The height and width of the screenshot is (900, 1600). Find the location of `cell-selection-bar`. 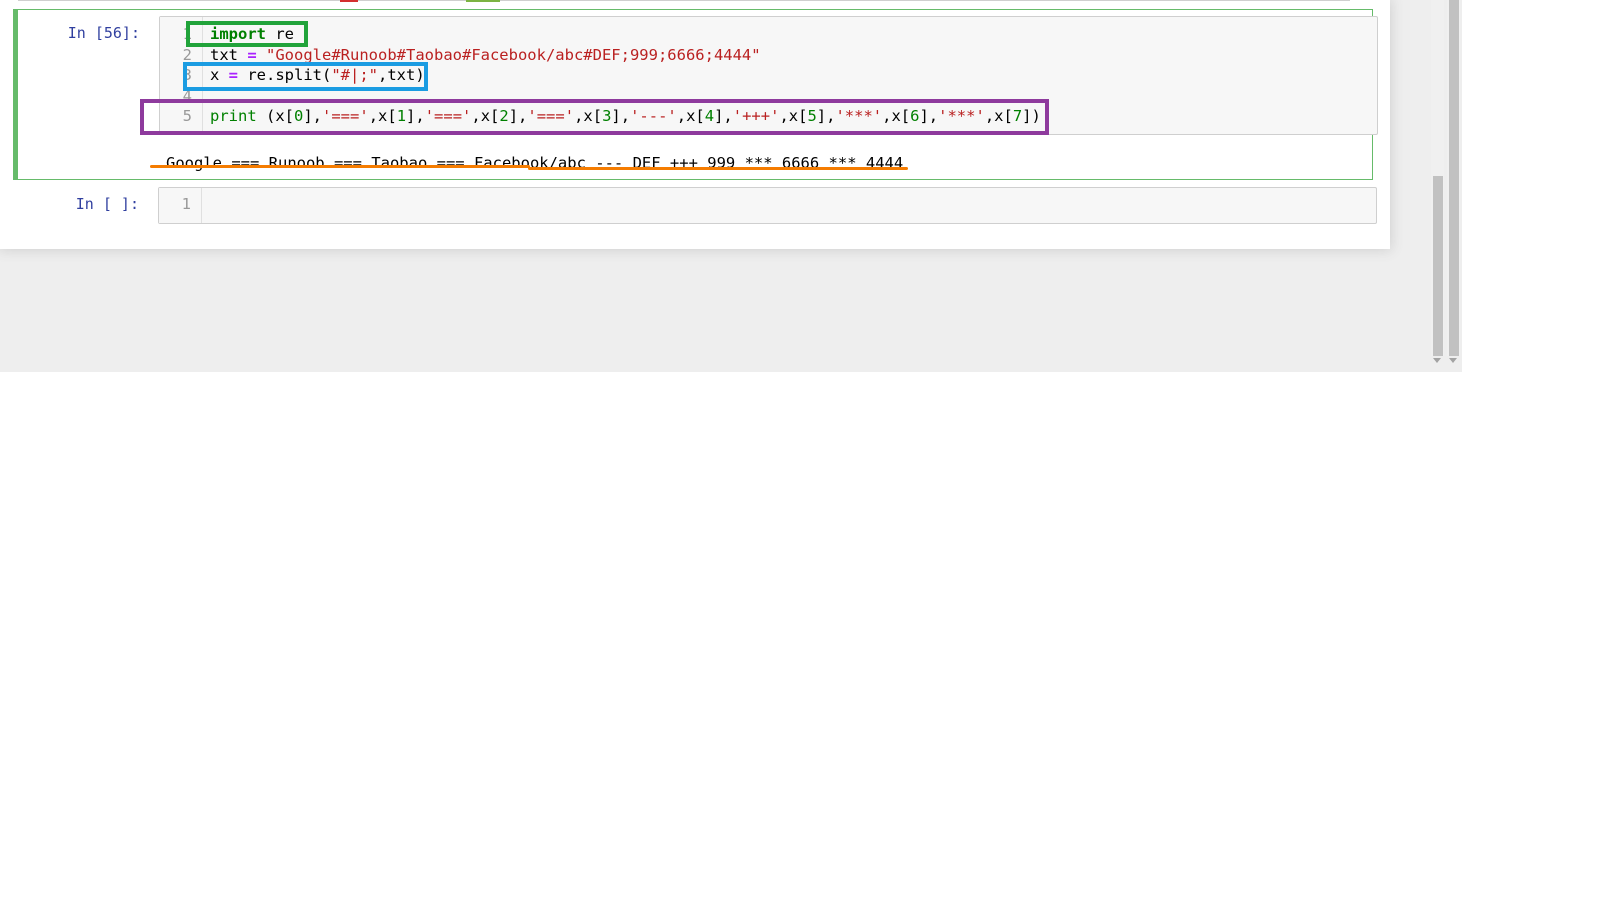

cell-selection-bar is located at coordinates (15, 94).